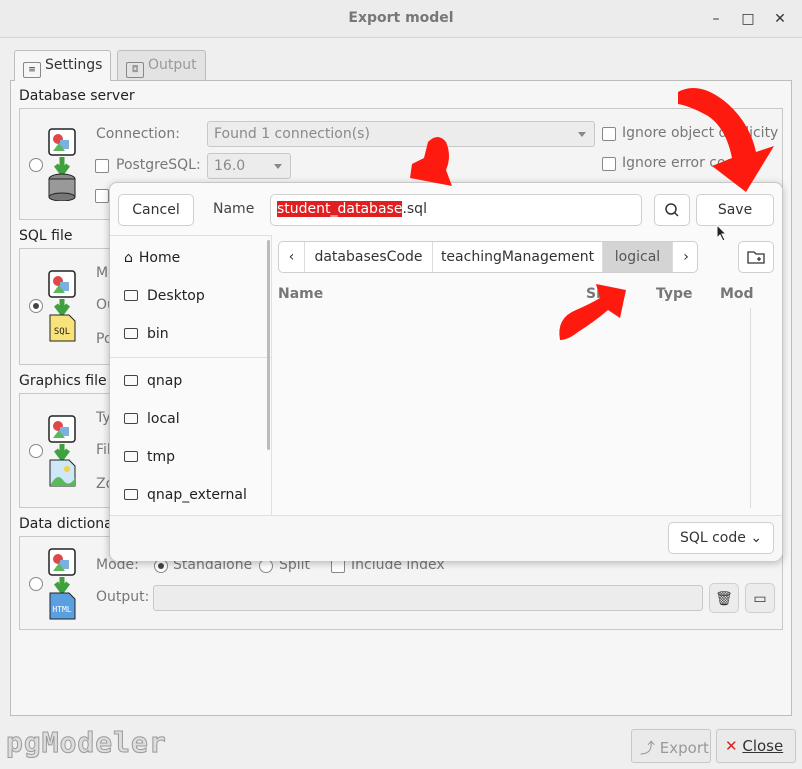  I want to click on annotation-arrow-filename, so click(431, 161).